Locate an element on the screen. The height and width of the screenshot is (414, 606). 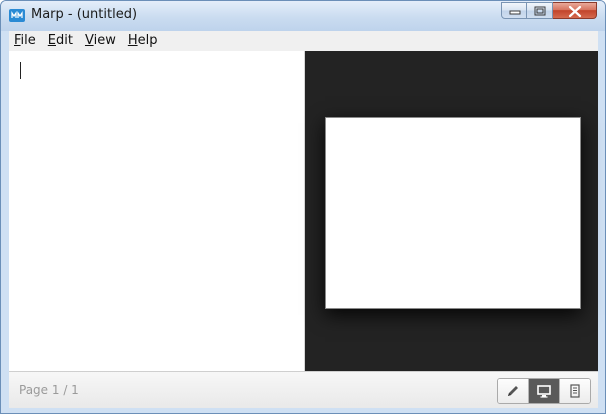
menu-view-mnemonic: V is located at coordinates (89, 40).